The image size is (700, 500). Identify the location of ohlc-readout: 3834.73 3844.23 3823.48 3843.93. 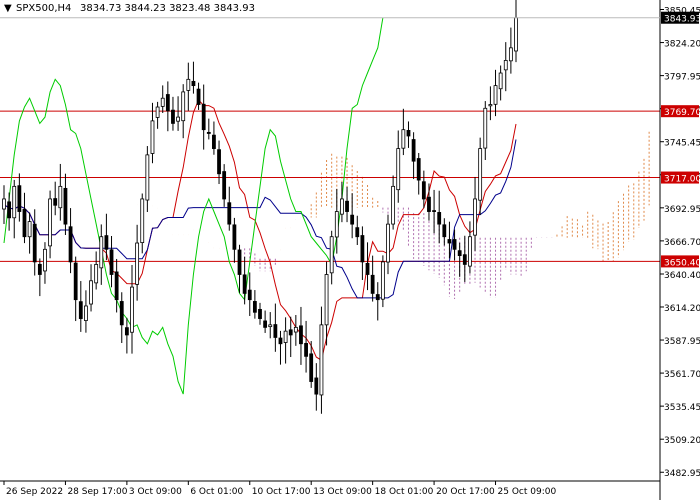
(167, 8).